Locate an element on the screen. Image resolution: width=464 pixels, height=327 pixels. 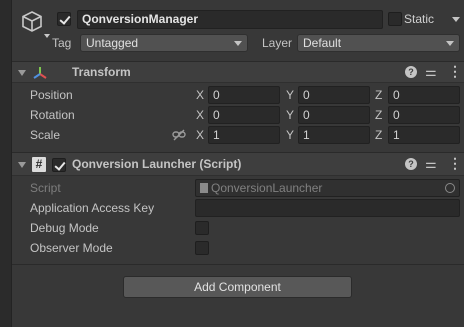
component-separator is located at coordinates (238, 264).